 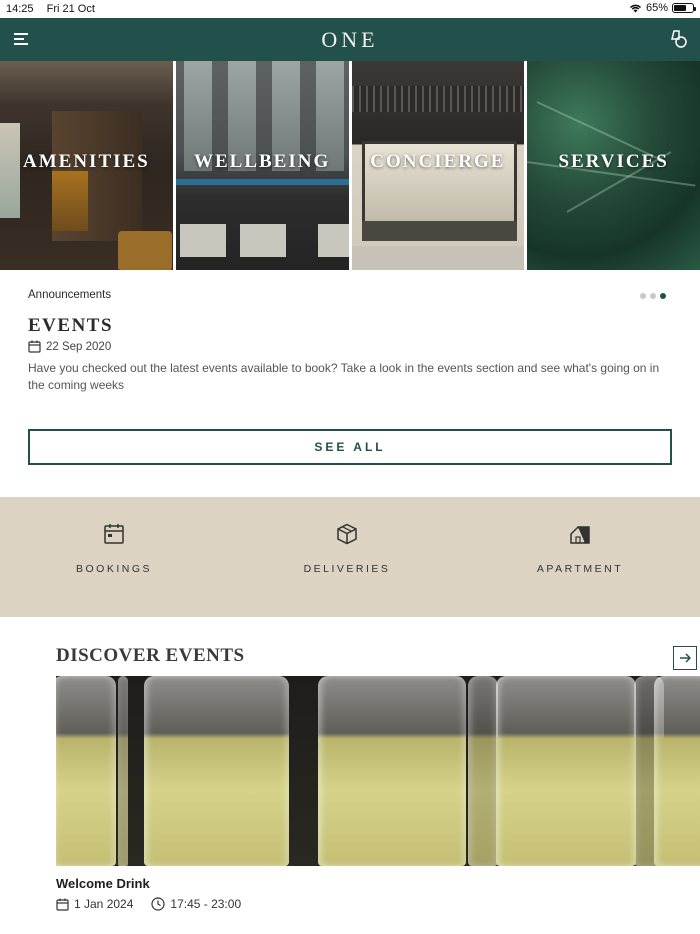 I want to click on tile-amenities: AMENITIES, so click(x=86, y=165).